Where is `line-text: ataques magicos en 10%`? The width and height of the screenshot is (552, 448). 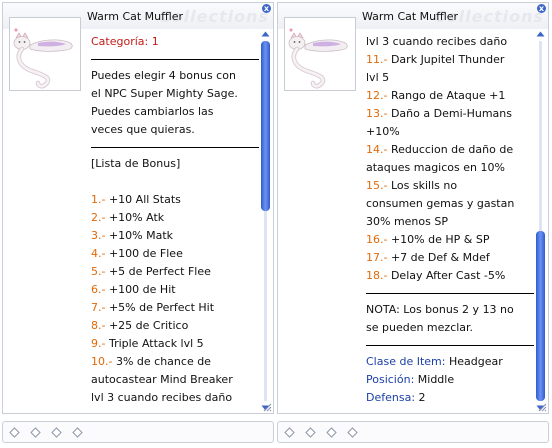 line-text: ataques magicos en 10% is located at coordinates (435, 167).